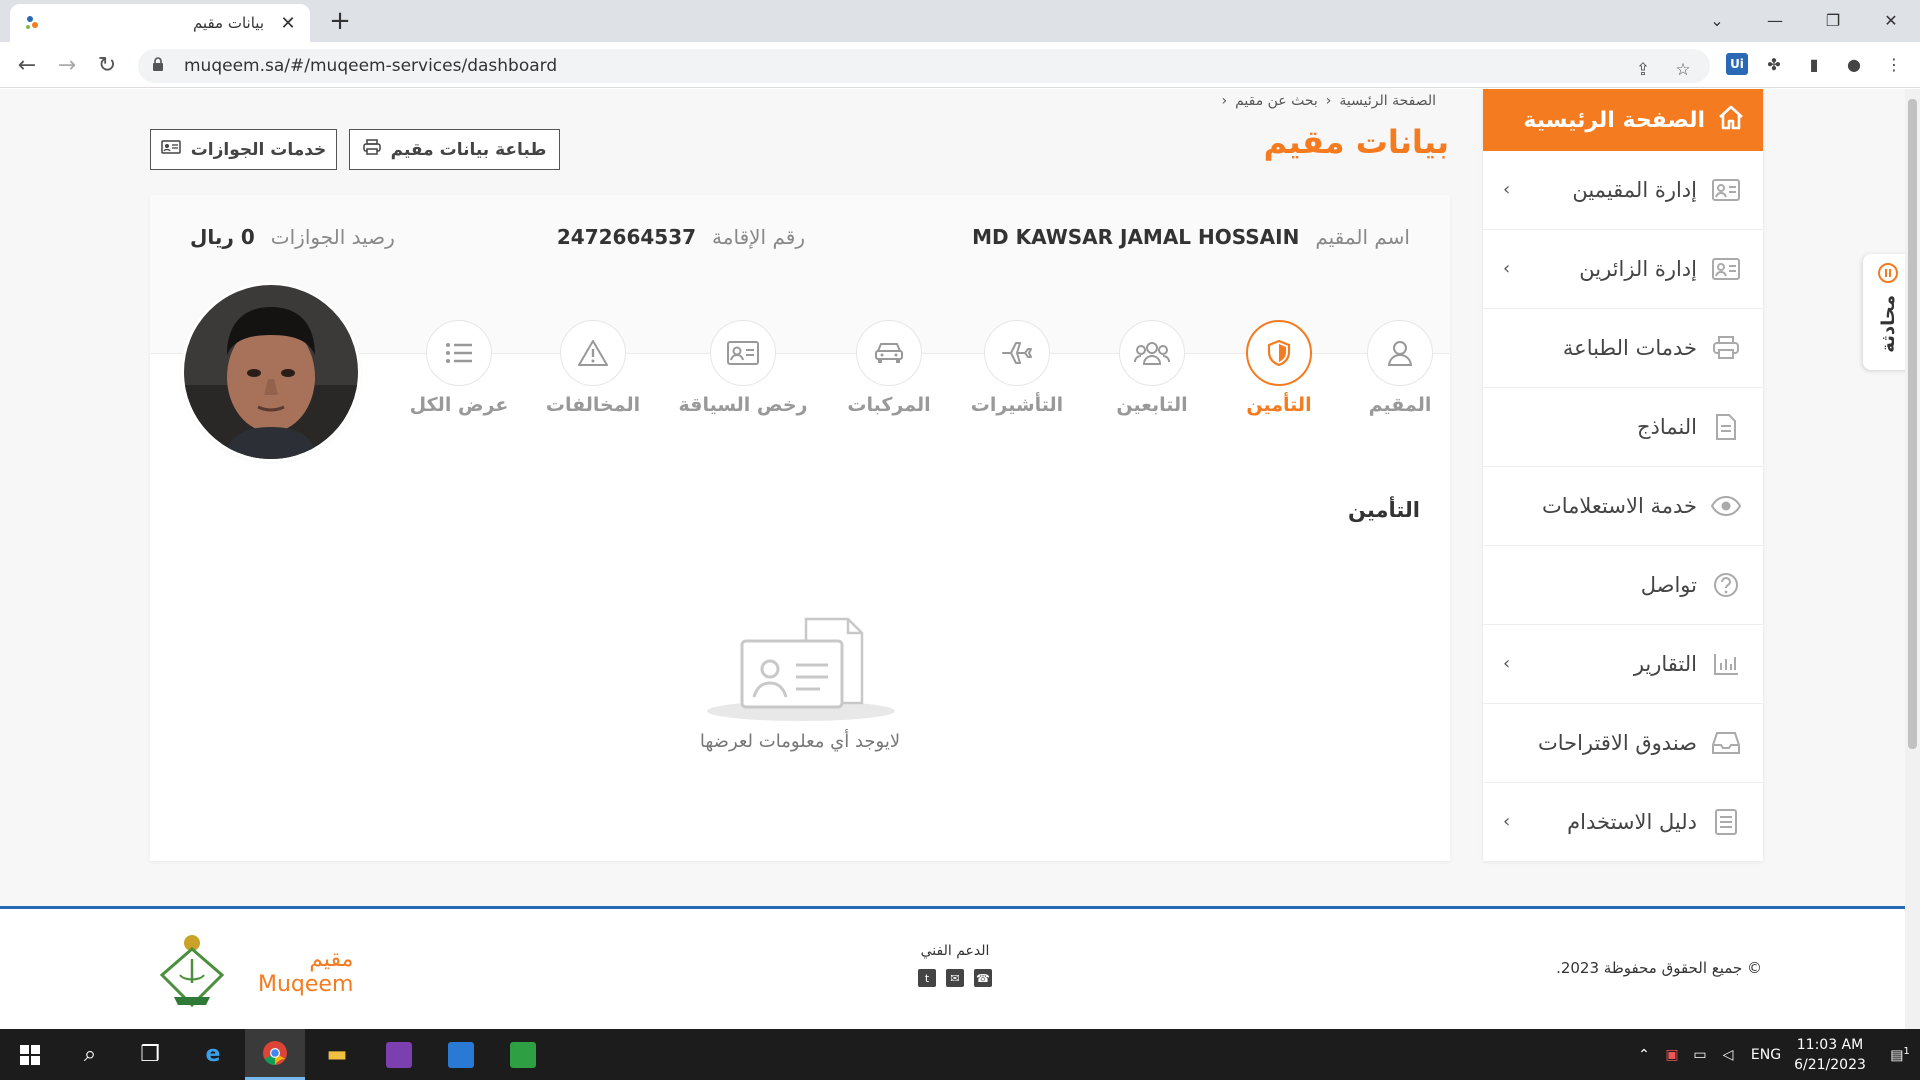 The width and height of the screenshot is (1920, 1080). What do you see at coordinates (1775, 20) in the screenshot?
I see `minimize-button: —` at bounding box center [1775, 20].